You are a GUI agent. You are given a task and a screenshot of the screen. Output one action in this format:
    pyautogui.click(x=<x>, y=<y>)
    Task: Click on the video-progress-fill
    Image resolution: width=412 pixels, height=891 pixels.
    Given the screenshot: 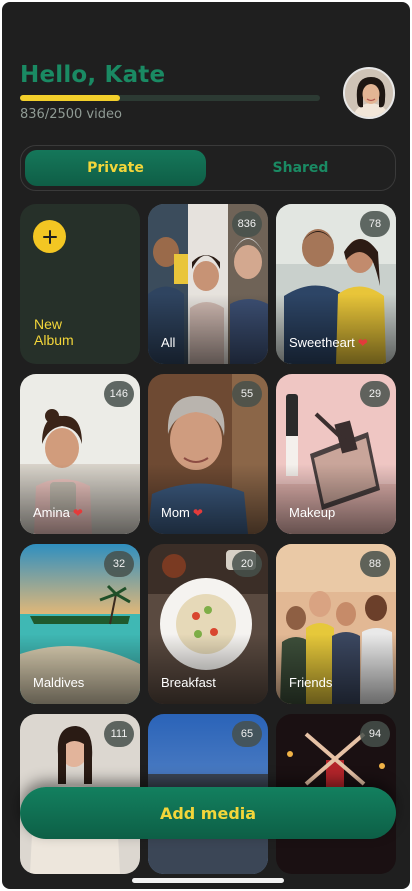 What is the action you would take?
    pyautogui.click(x=70, y=98)
    